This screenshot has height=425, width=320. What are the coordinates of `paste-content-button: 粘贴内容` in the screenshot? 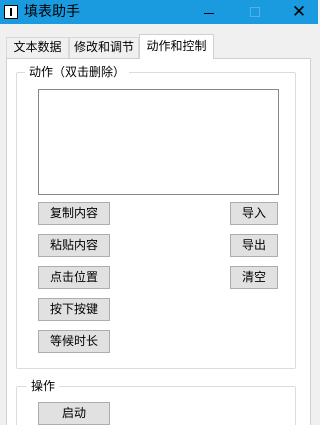 It's located at (74, 245).